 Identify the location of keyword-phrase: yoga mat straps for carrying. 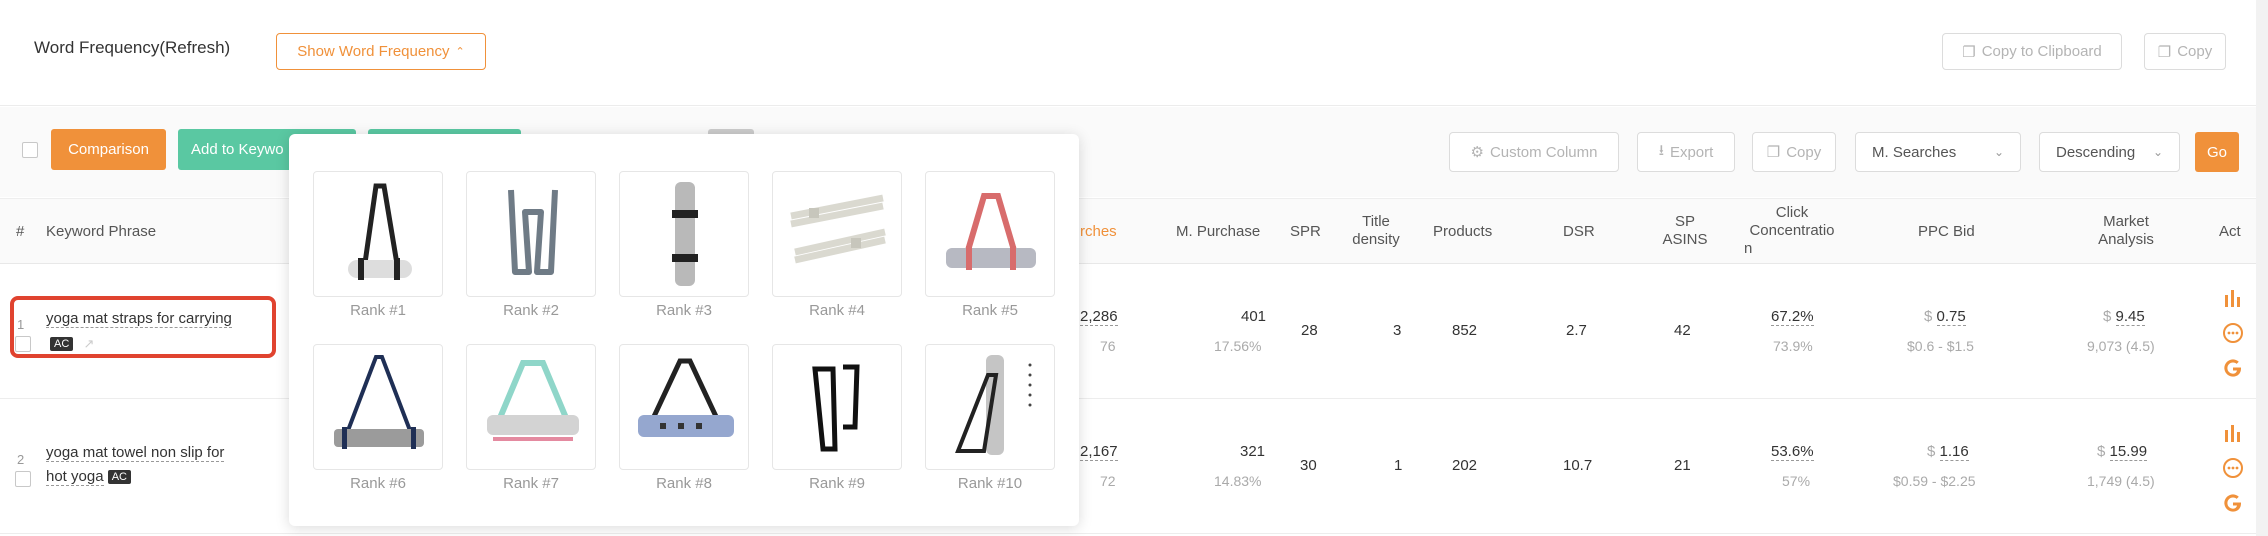
(139, 319).